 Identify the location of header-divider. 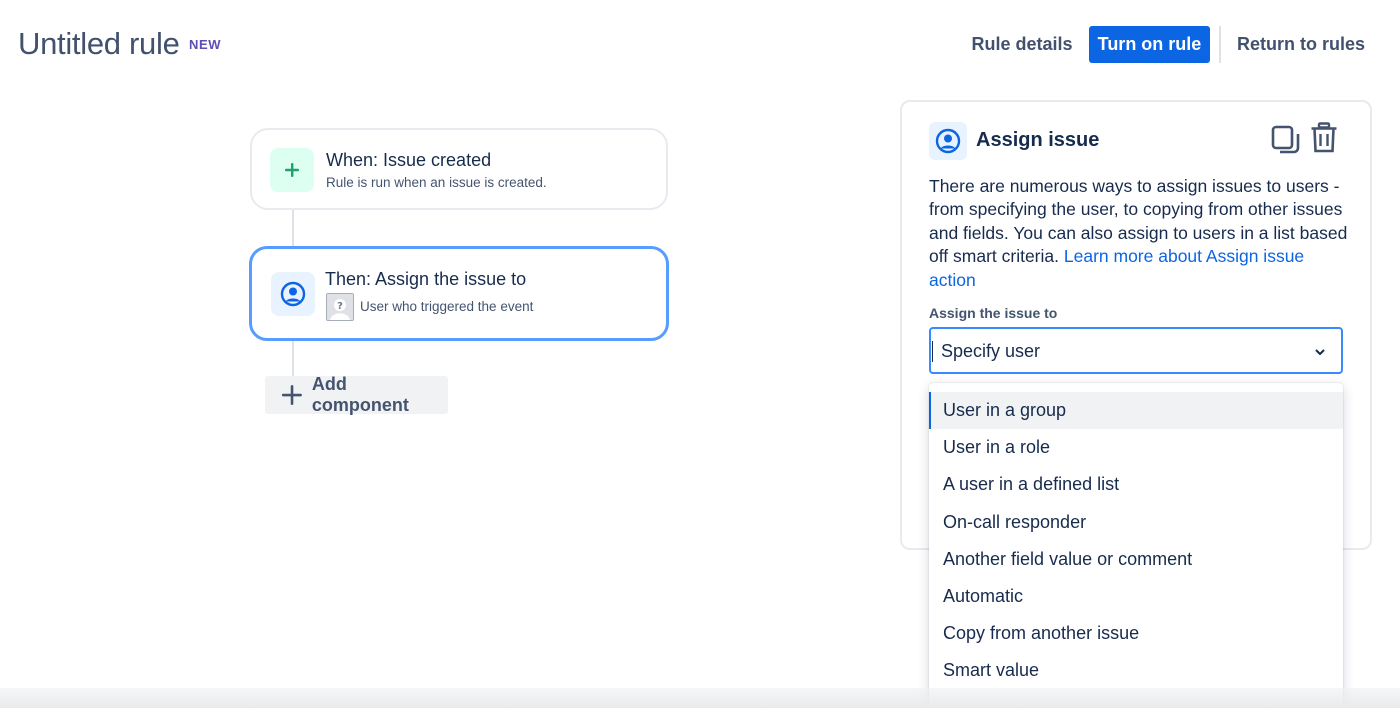
(1220, 44).